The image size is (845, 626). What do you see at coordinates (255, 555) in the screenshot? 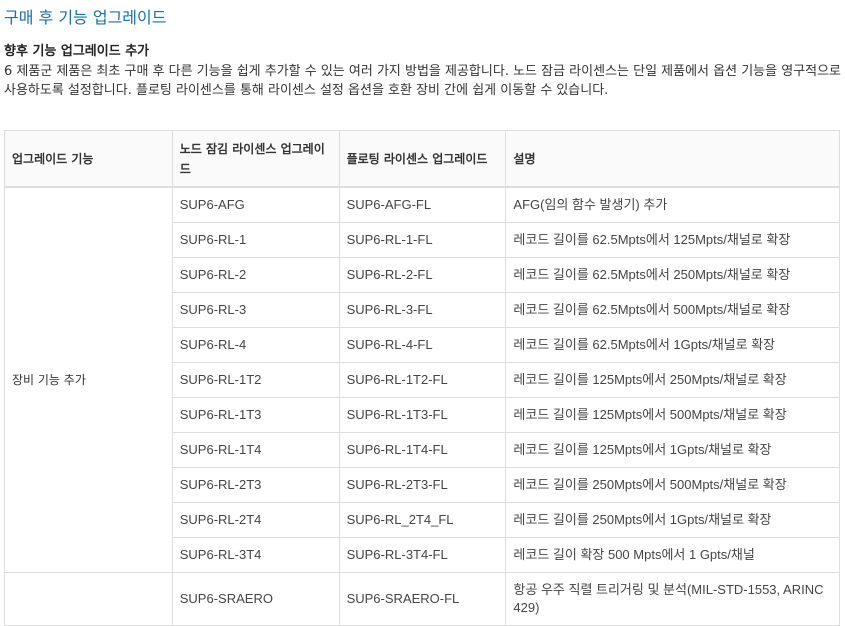
I see `node-license-cell: SUP6-RL-3T4` at bounding box center [255, 555].